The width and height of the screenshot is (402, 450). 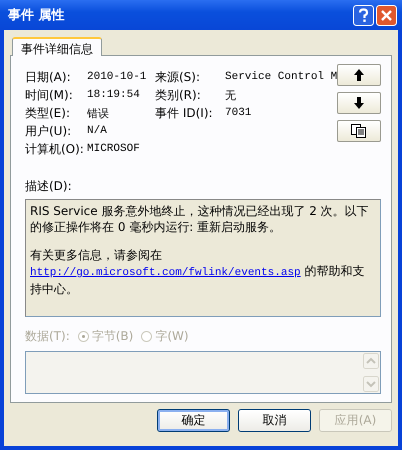 What do you see at coordinates (57, 46) in the screenshot?
I see `tab: 事件详细信息` at bounding box center [57, 46].